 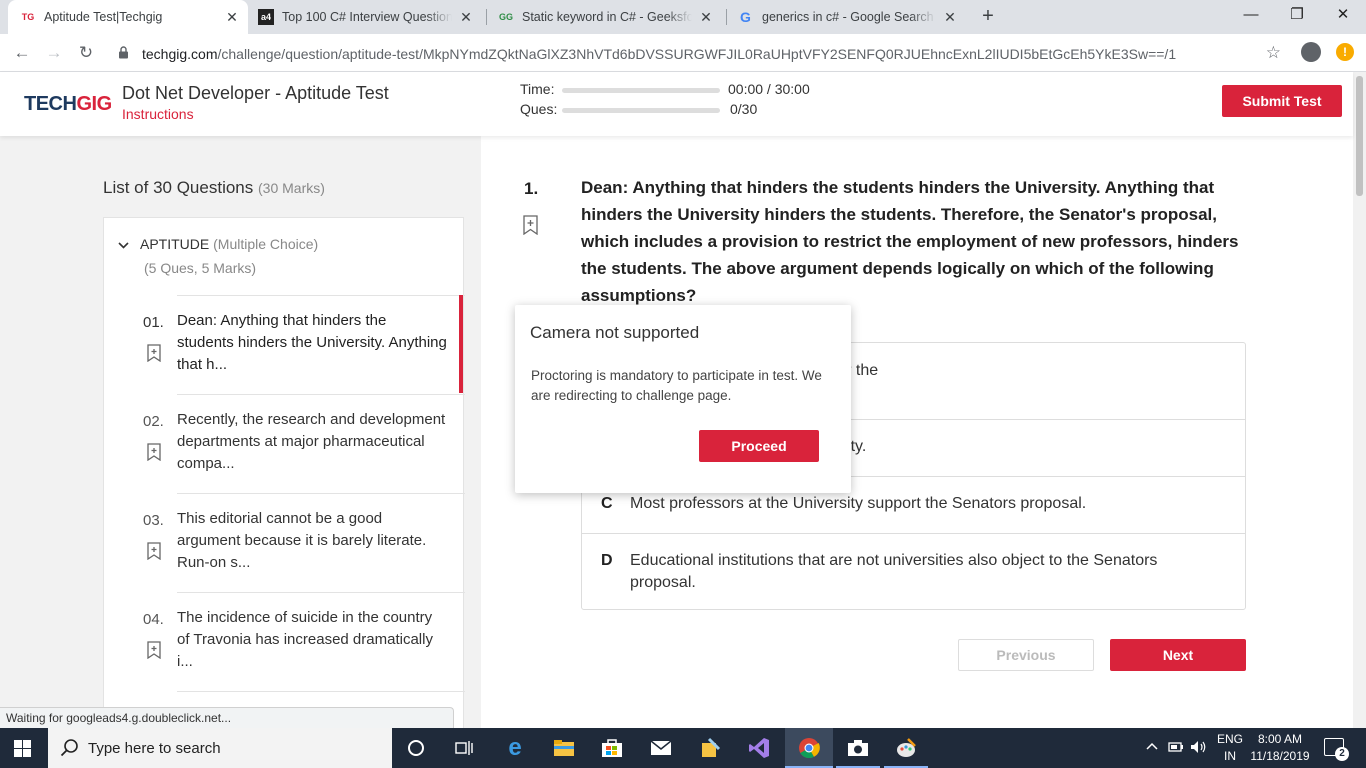 I want to click on tab-separator, so click(x=726, y=17).